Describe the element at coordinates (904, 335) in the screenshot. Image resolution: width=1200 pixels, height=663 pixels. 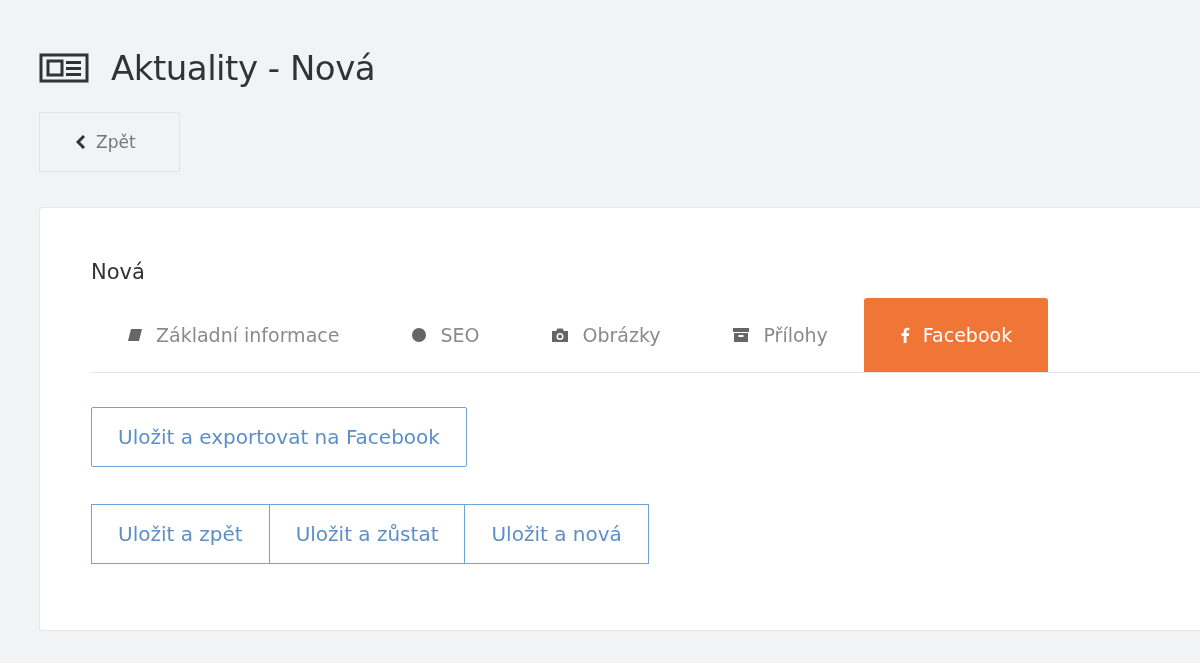
I see `facebook-icon` at that location.